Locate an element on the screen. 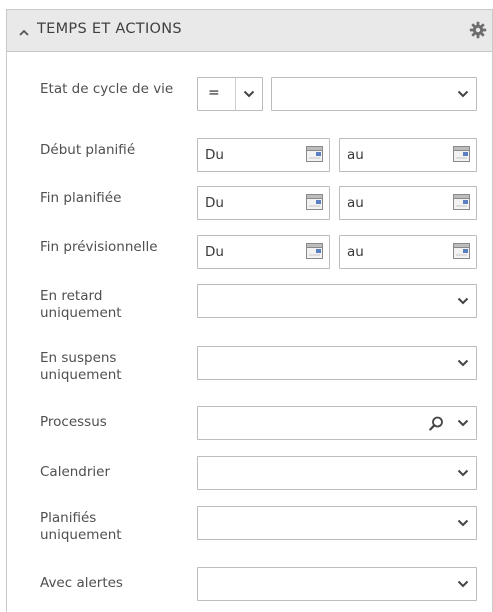  debut-planifie-from: Du is located at coordinates (263, 155).